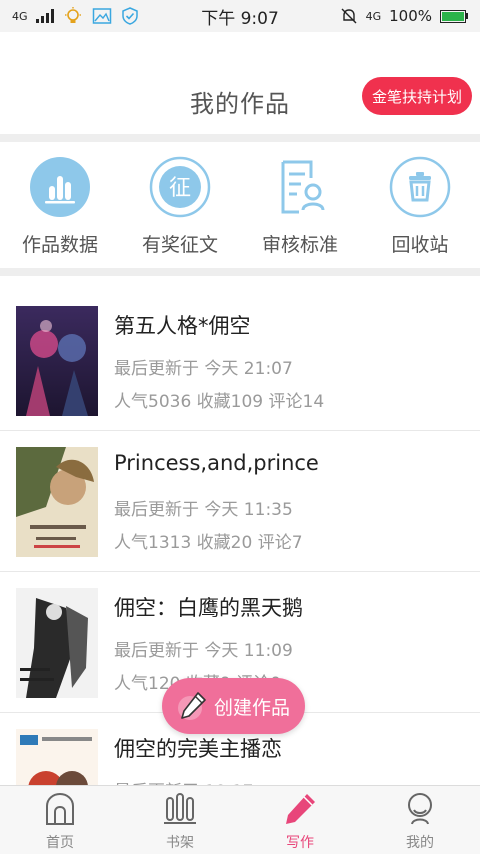 The image size is (480, 854). I want to click on tab-home: 首页, so click(60, 820).